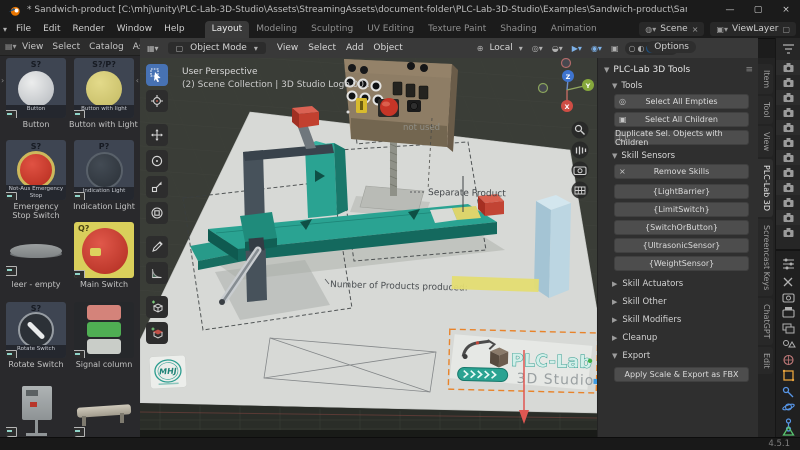 The image size is (800, 450). Describe the element at coordinates (157, 247) in the screenshot. I see `tool-annotate` at that location.